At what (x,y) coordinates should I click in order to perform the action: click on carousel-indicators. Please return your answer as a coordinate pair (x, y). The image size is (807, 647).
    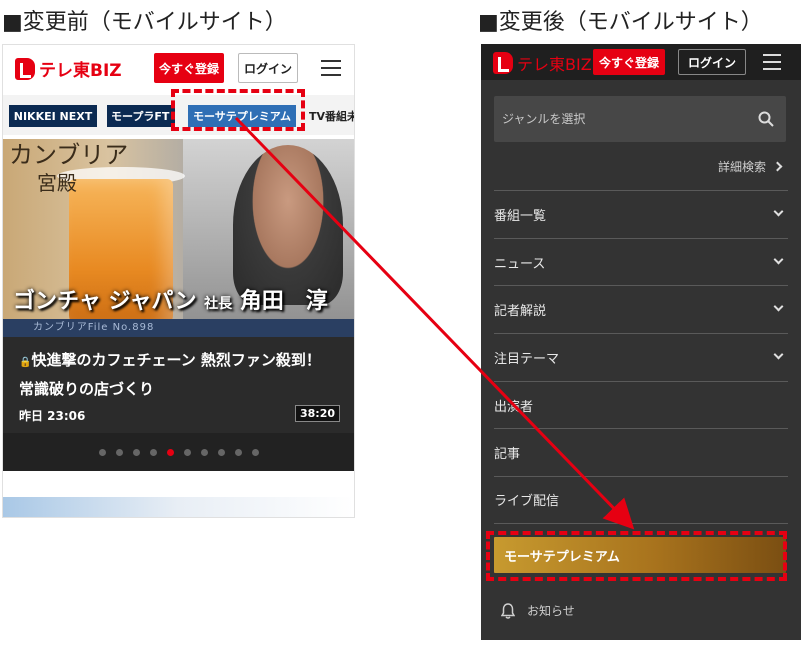
    Looking at the image, I should click on (178, 452).